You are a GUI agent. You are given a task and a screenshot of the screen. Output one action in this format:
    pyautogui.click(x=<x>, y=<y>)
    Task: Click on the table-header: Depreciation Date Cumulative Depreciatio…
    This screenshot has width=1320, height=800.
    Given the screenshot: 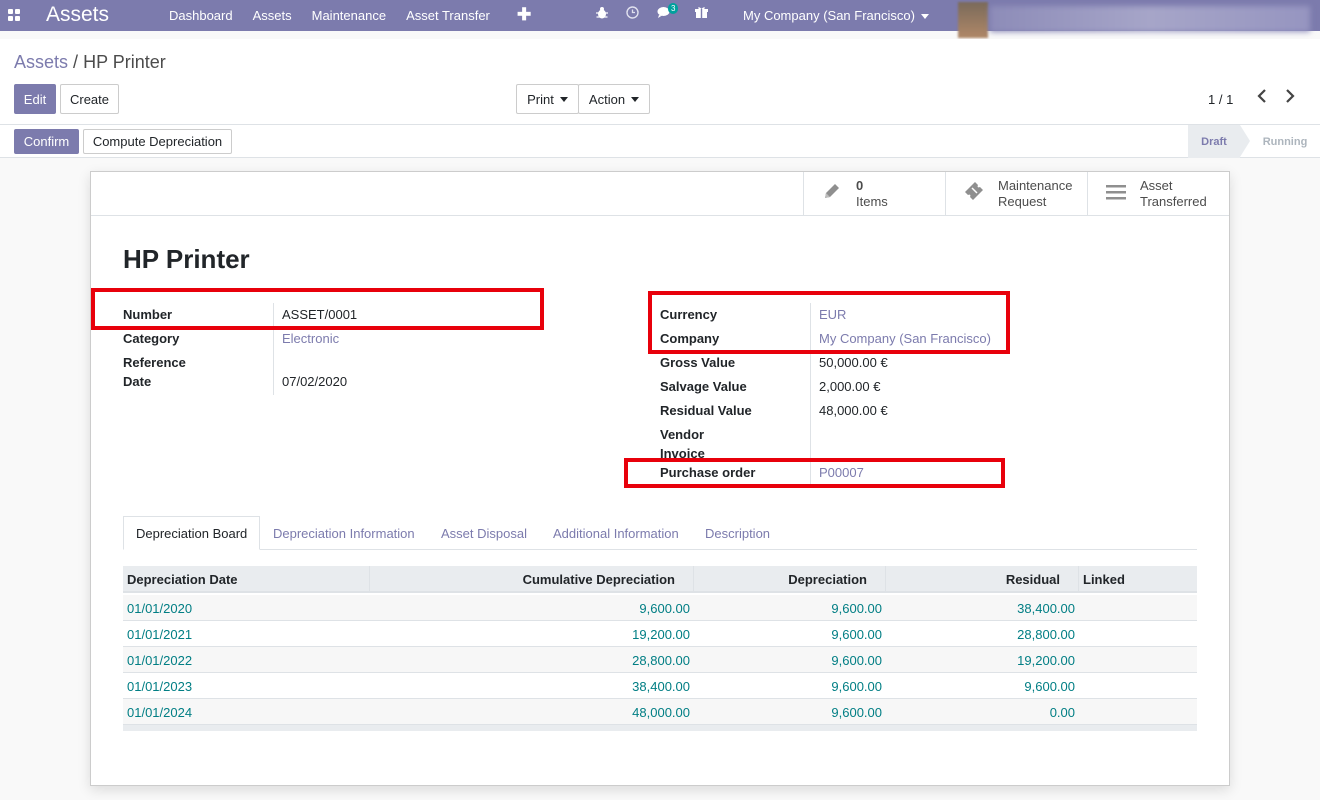 What is the action you would take?
    pyautogui.click(x=660, y=579)
    